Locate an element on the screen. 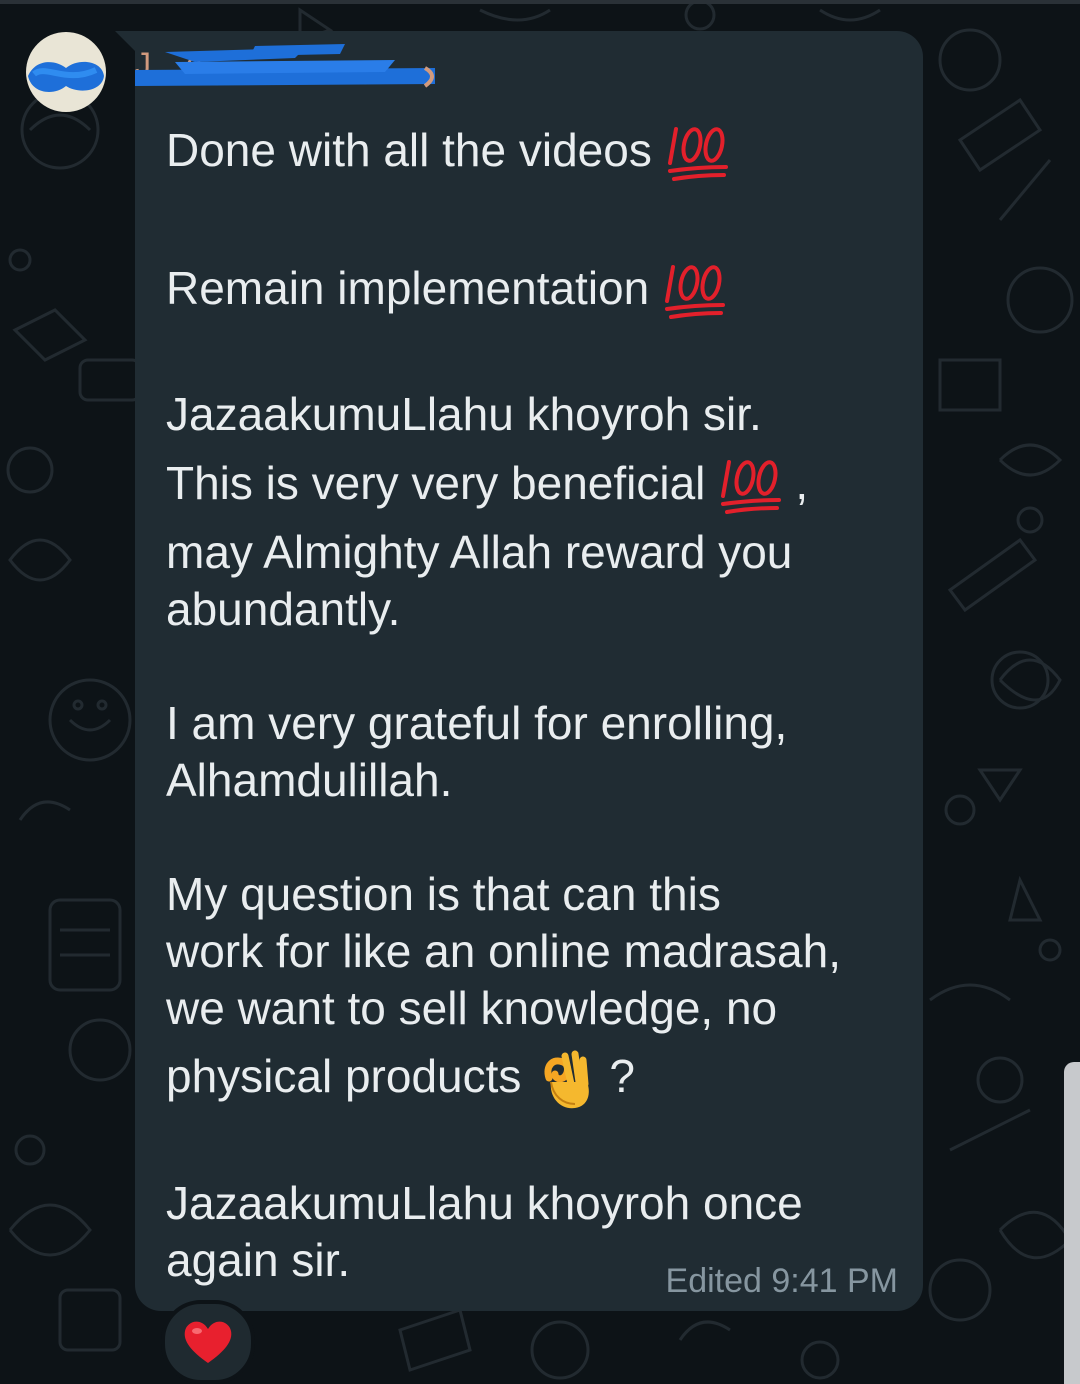  avatar is located at coordinates (66, 72).